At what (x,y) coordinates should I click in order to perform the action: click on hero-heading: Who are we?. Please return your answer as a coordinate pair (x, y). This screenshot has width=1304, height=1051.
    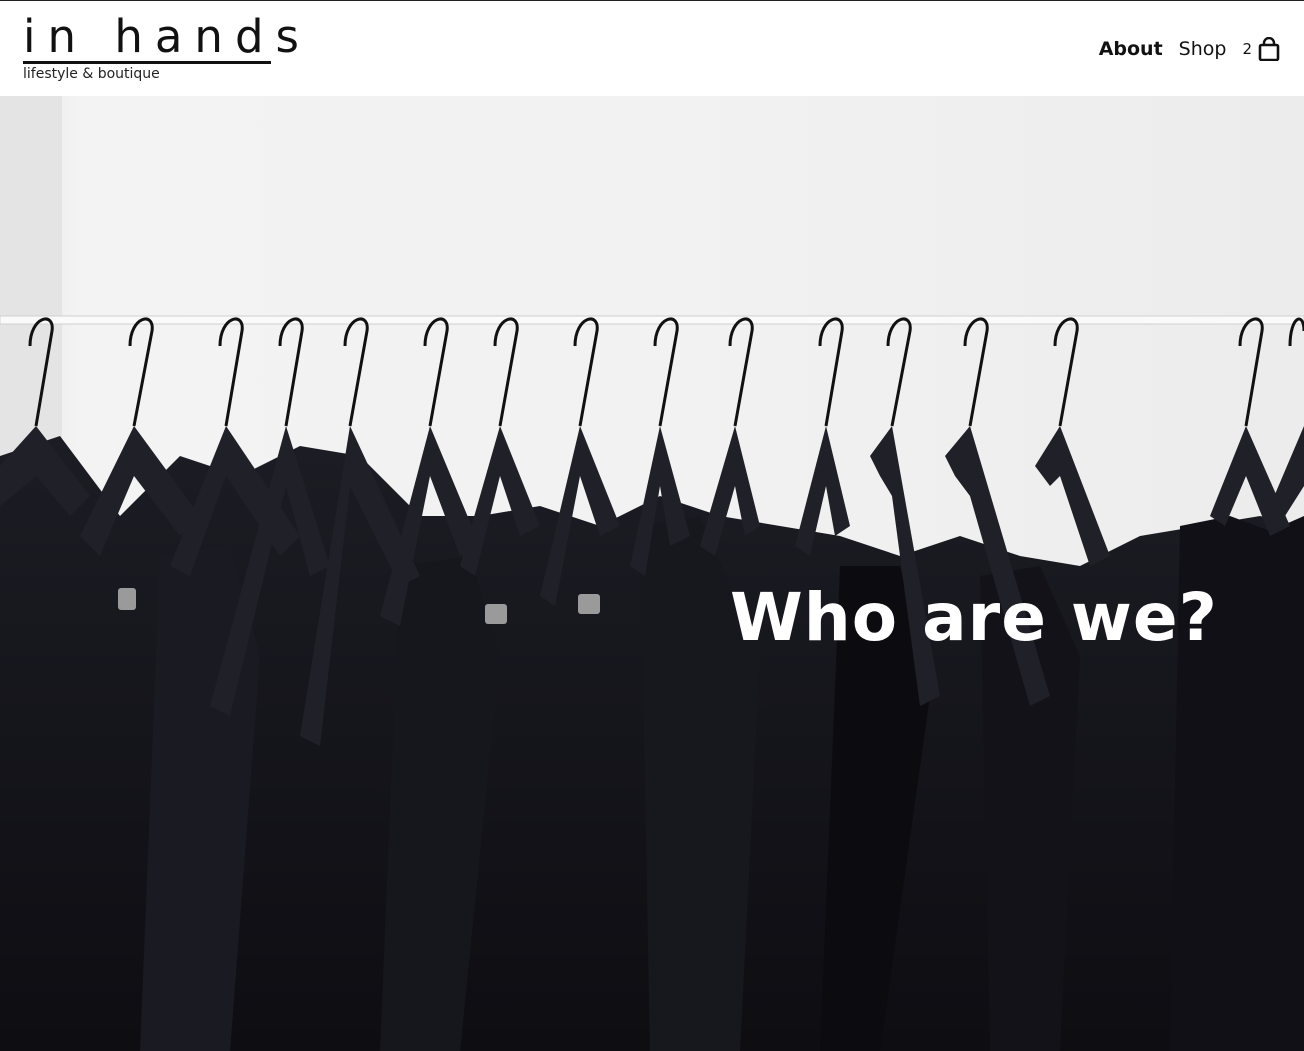
    Looking at the image, I should click on (974, 617).